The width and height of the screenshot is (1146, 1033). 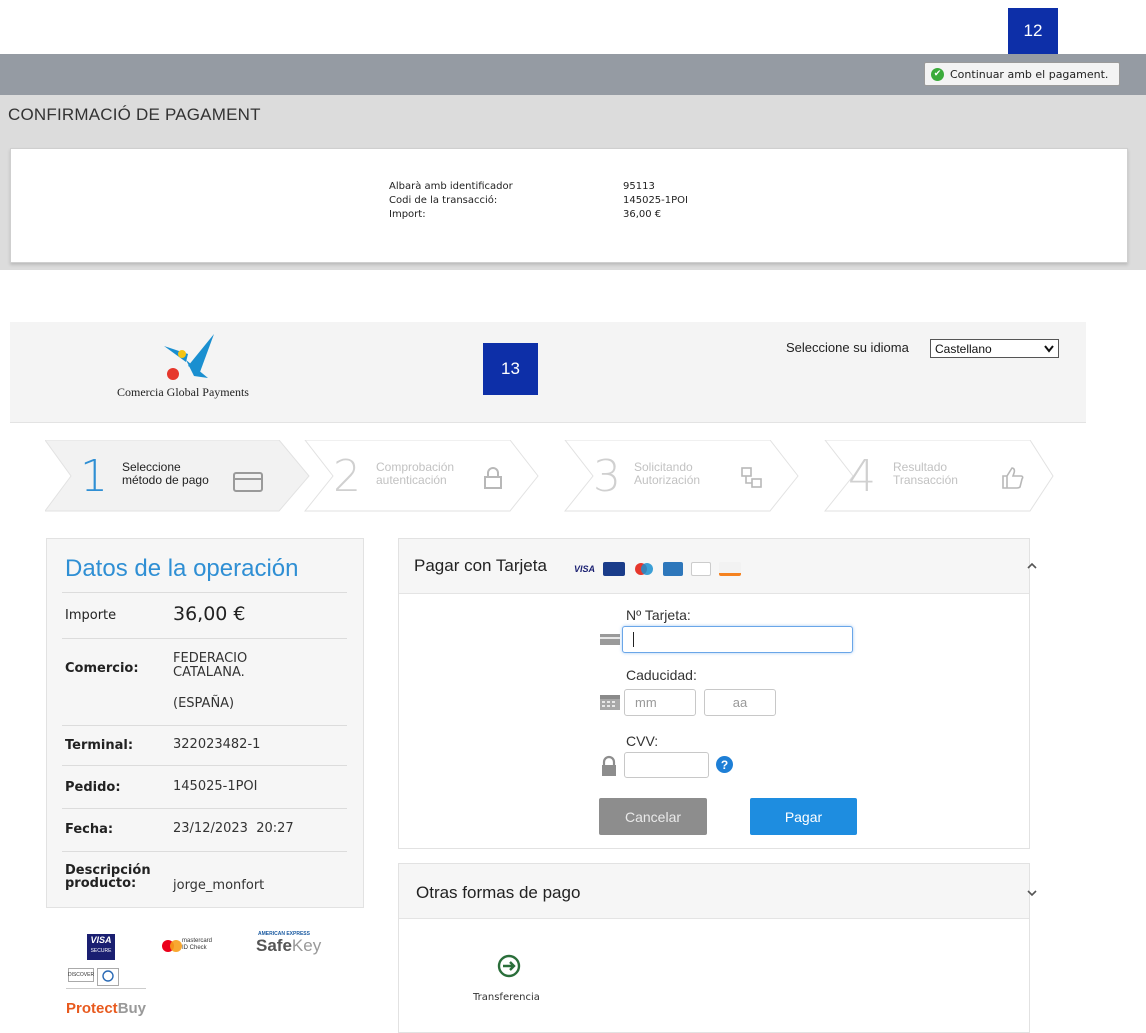 I want to click on mastercard-line2: ID Check, so click(x=194, y=948).